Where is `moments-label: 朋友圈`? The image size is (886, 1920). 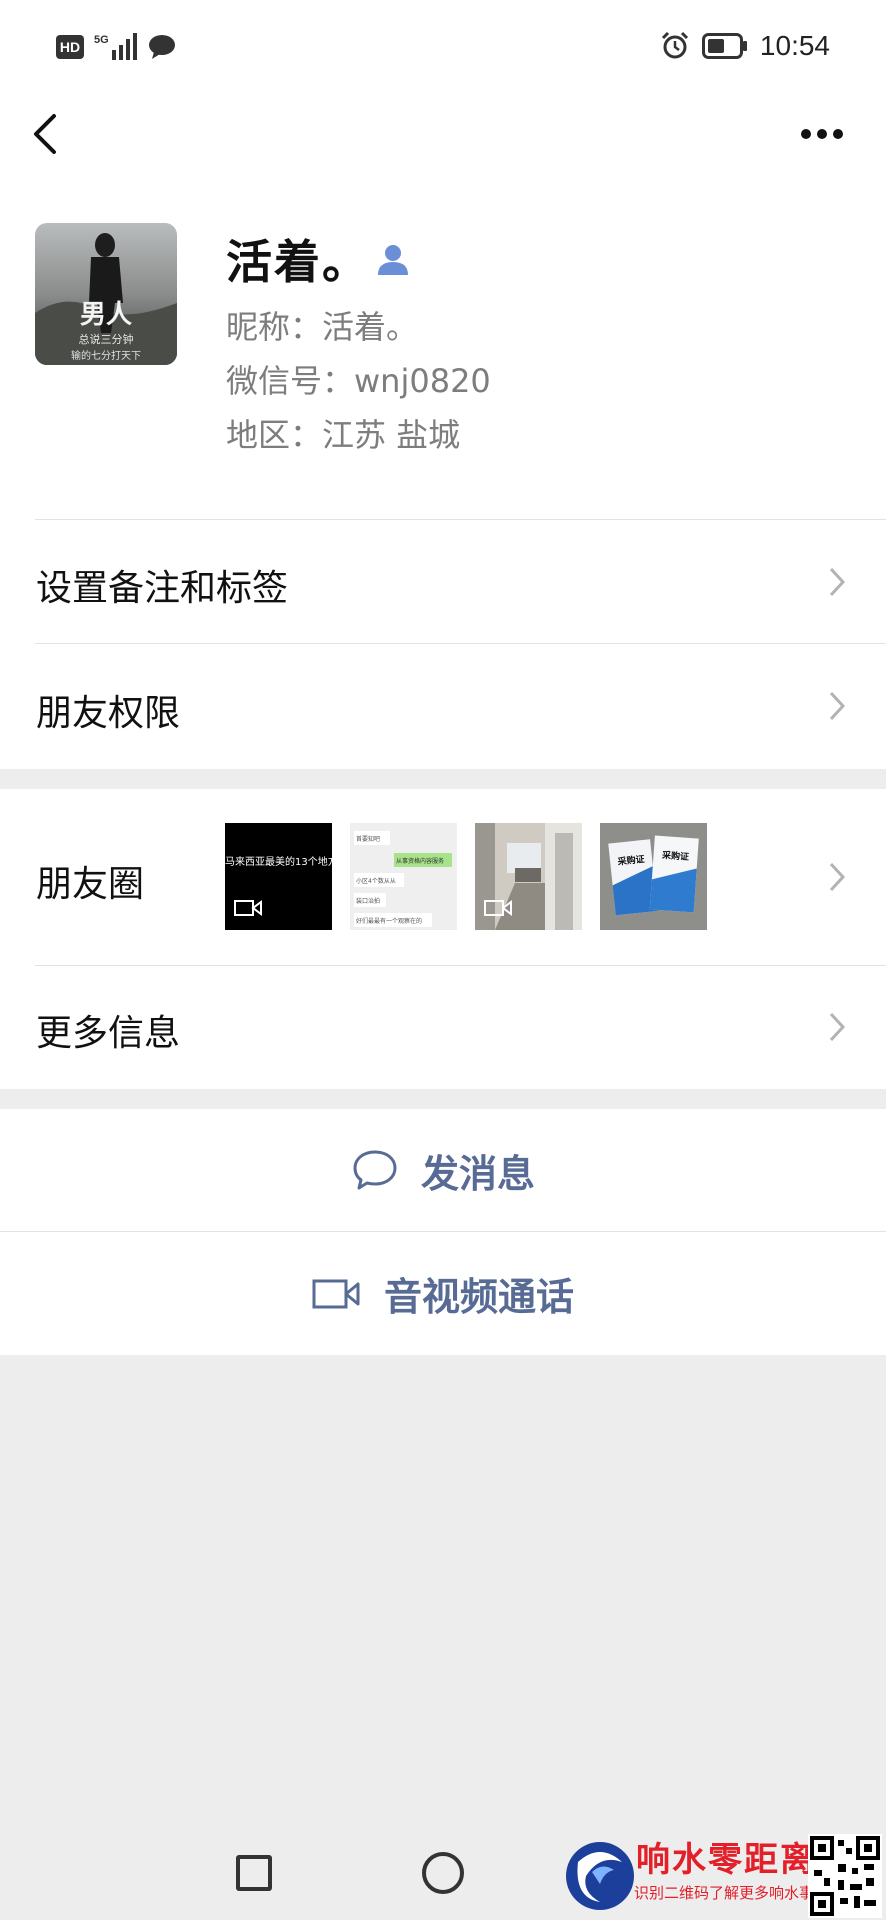
moments-label: 朋友圈 is located at coordinates (90, 884).